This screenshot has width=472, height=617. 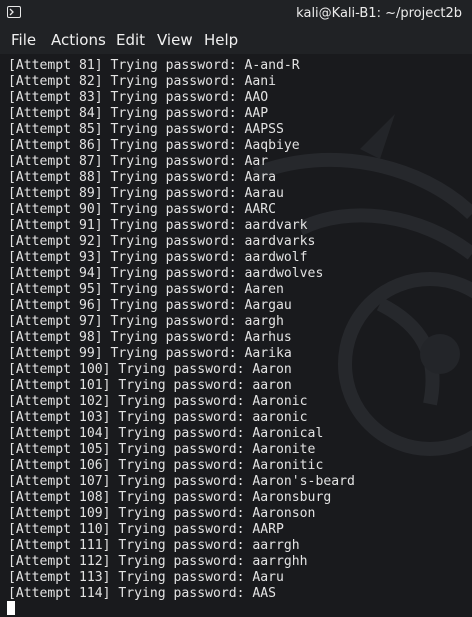 What do you see at coordinates (158, 257) in the screenshot?
I see `output-line: [Attempt 93] Trying password: aardwolf` at bounding box center [158, 257].